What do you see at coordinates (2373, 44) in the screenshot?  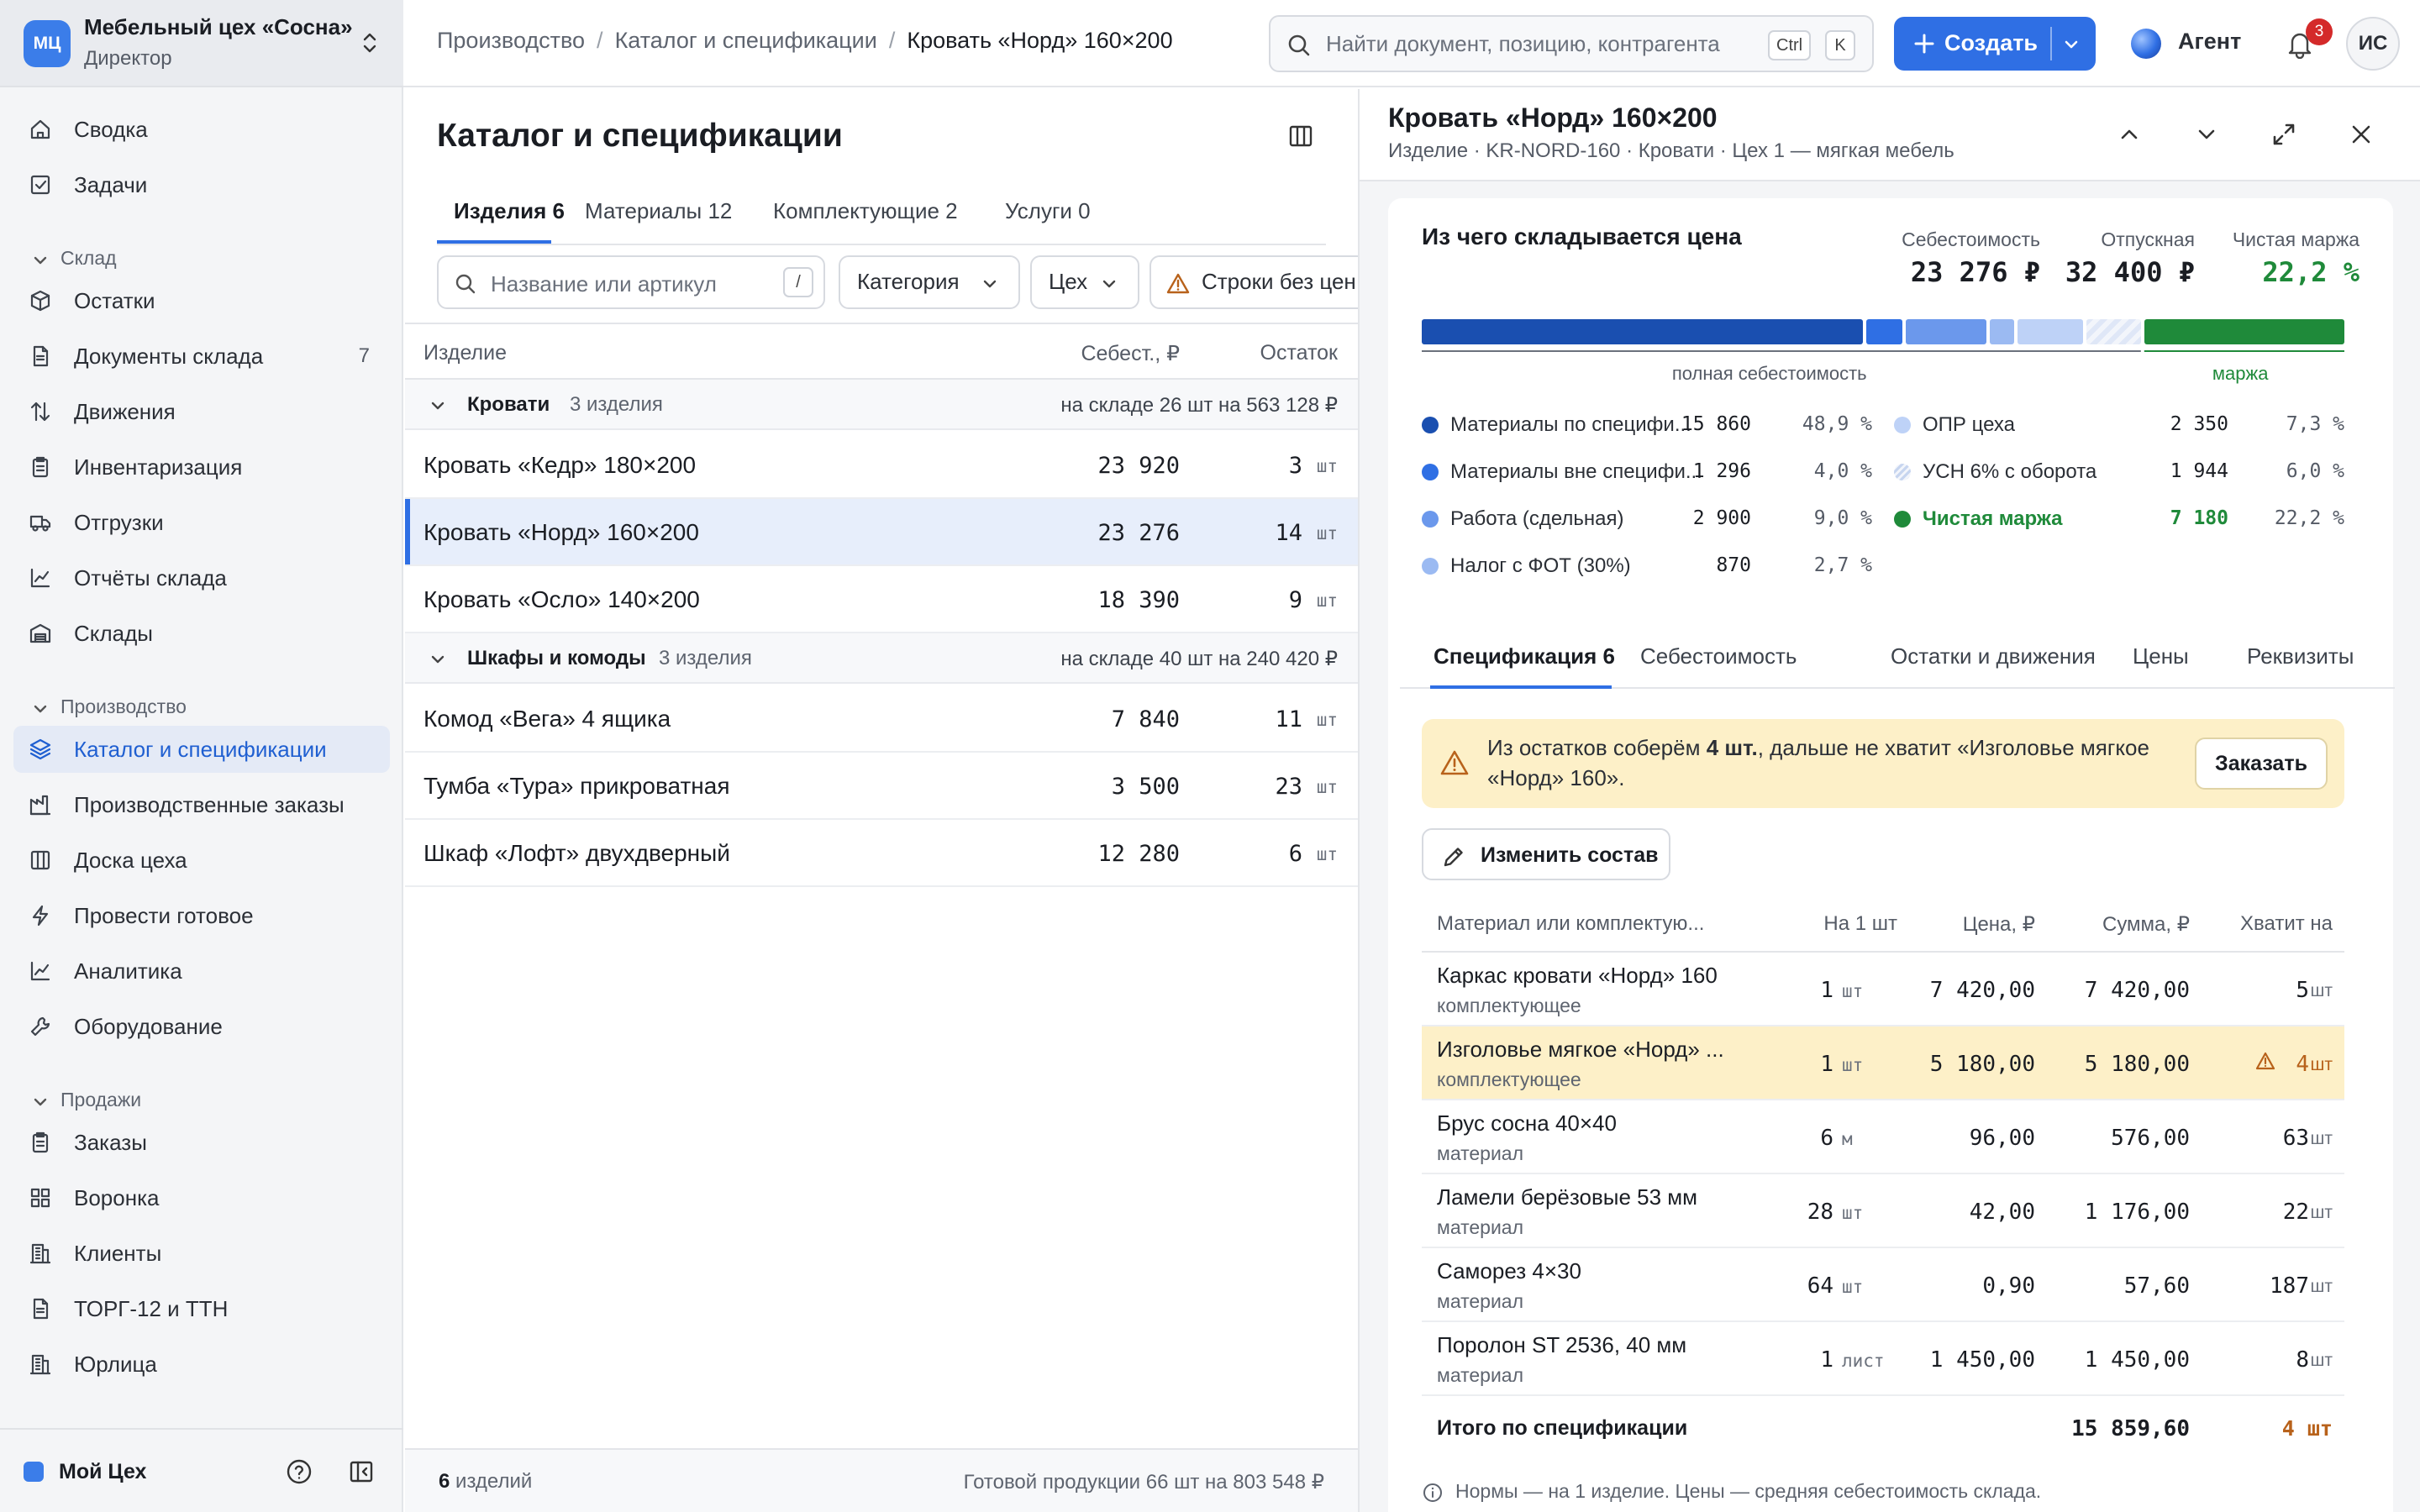 I see `avatar: ИС` at bounding box center [2373, 44].